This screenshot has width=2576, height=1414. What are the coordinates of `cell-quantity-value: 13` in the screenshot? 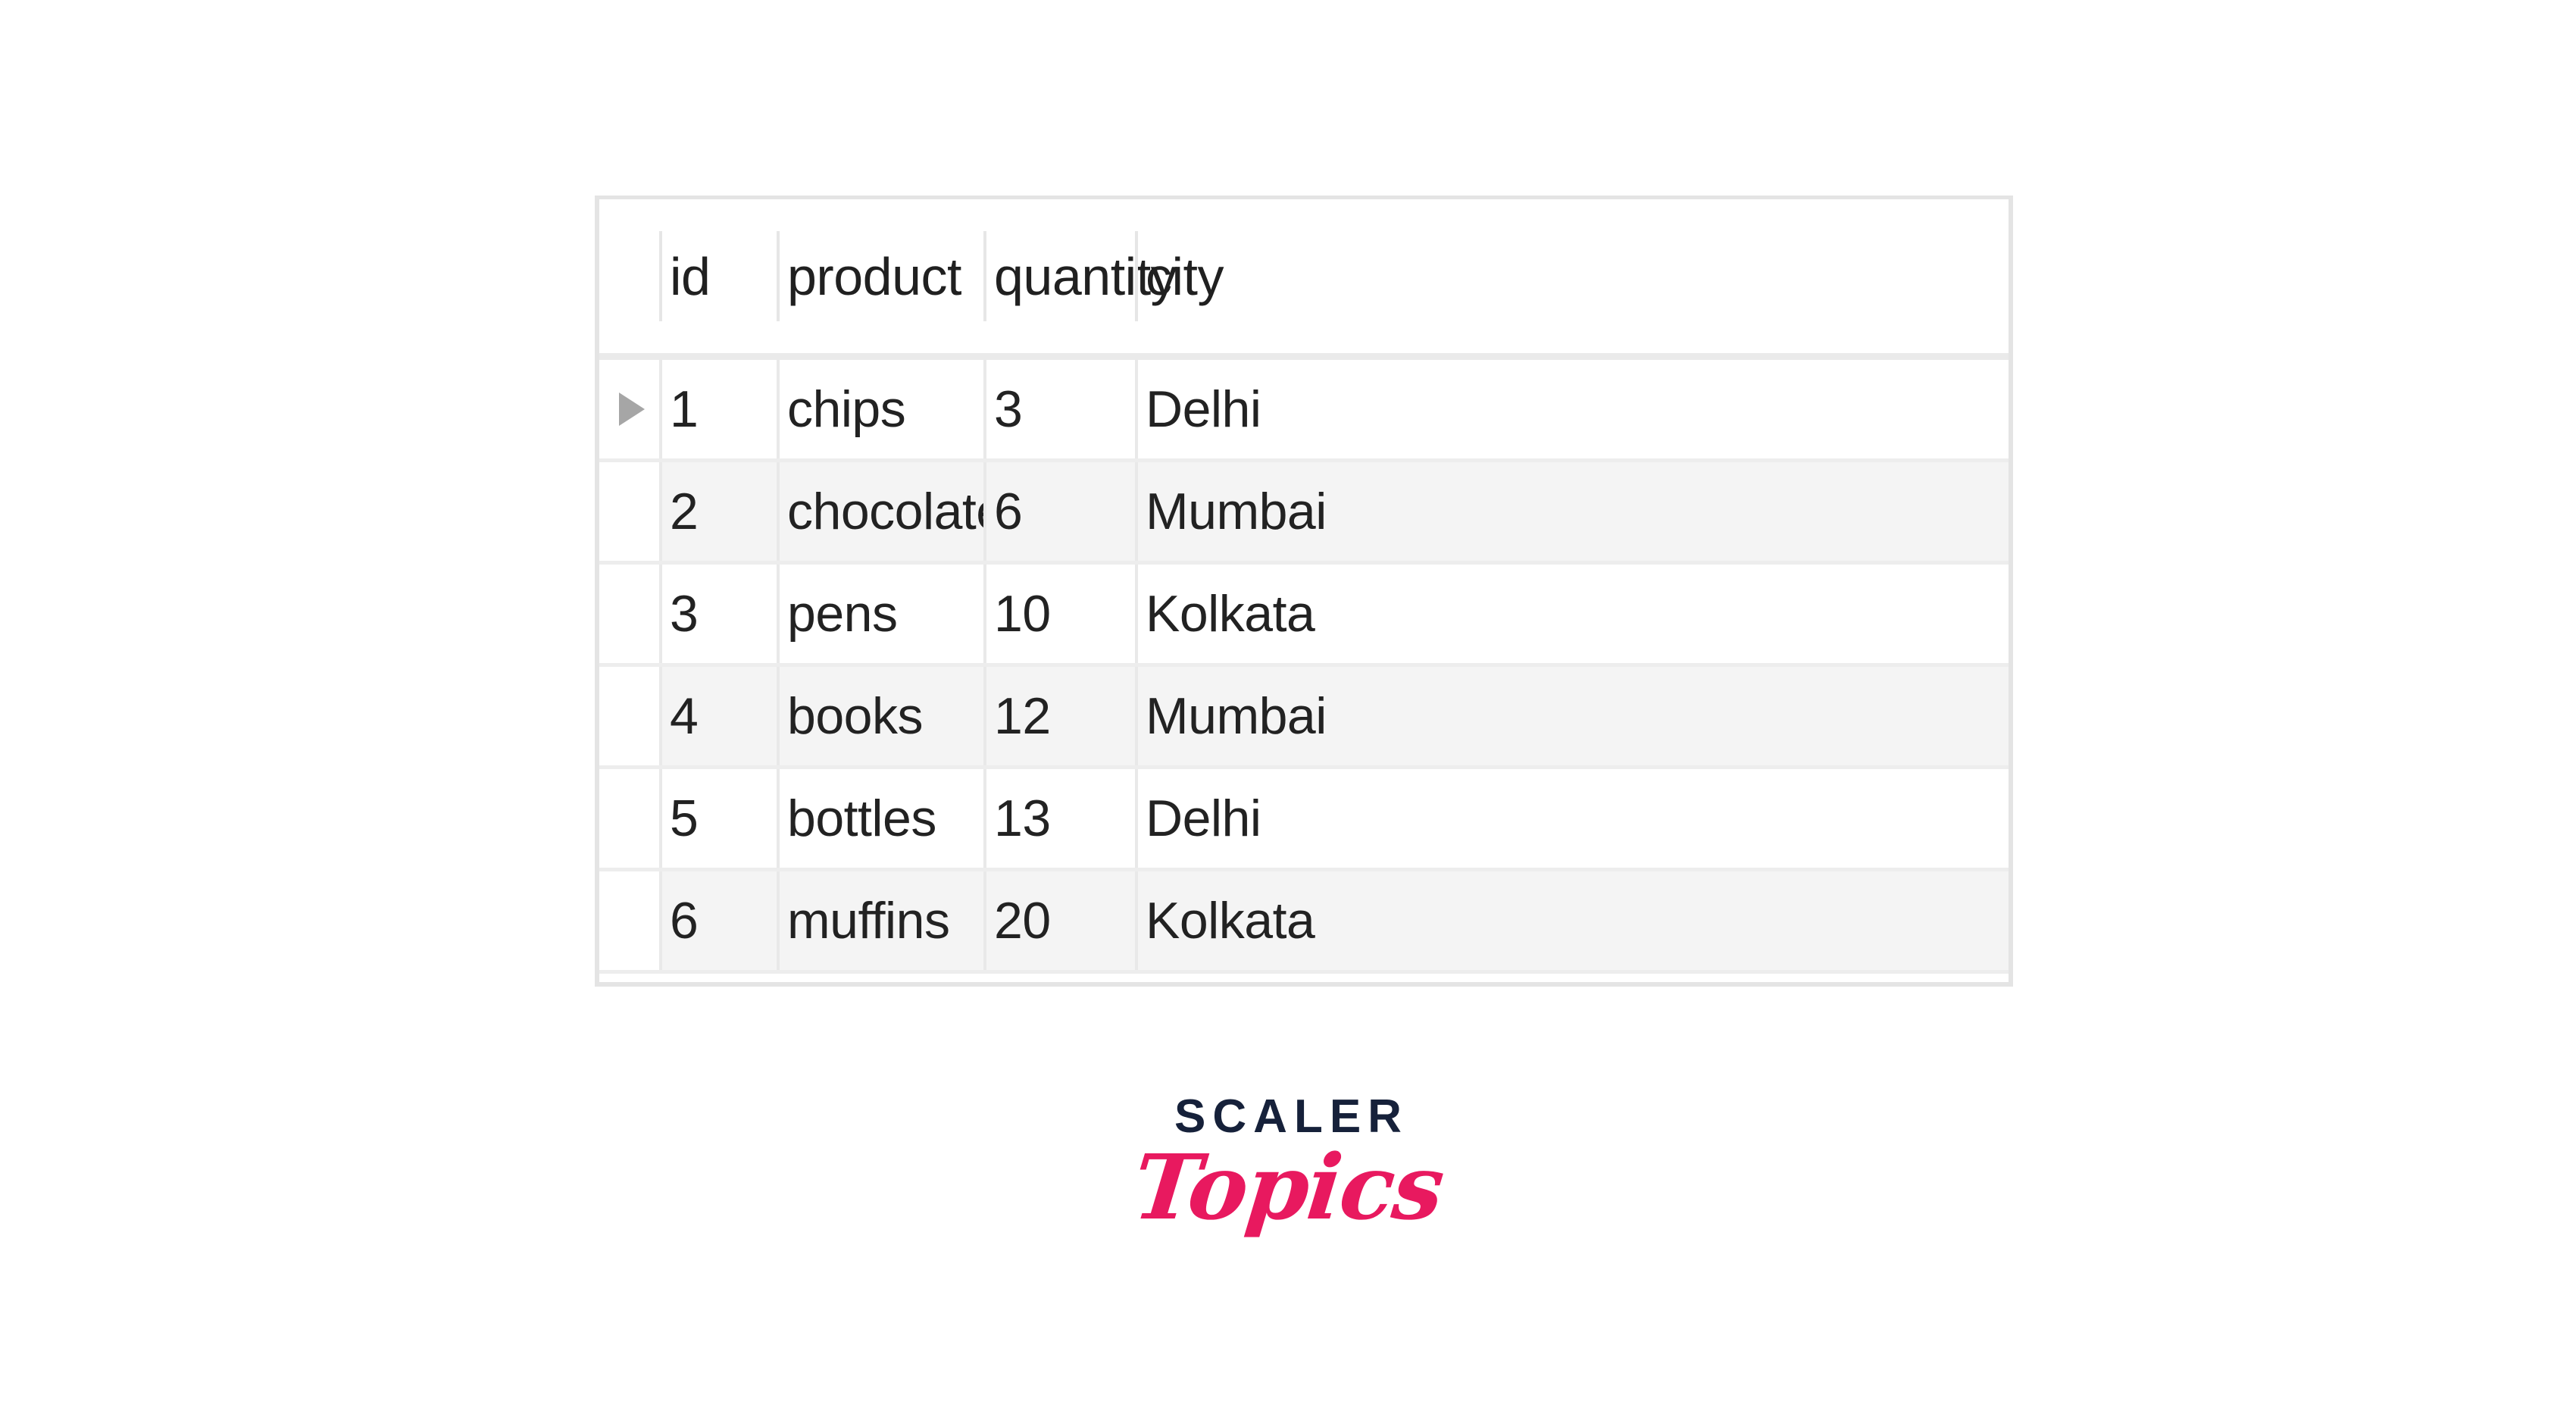 It's located at (1022, 818).